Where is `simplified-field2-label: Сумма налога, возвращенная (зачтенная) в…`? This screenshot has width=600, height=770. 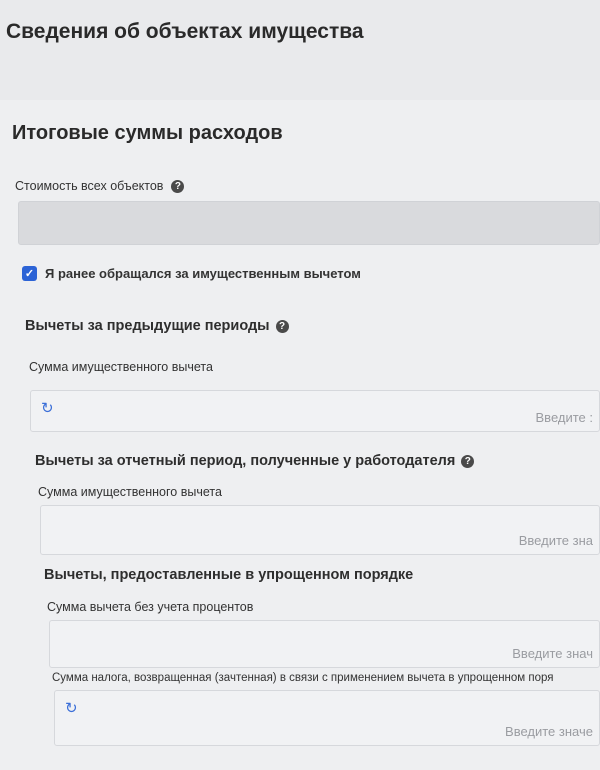
simplified-field2-label: Сумма налога, возвращенная (зачтенная) в… is located at coordinates (303, 678).